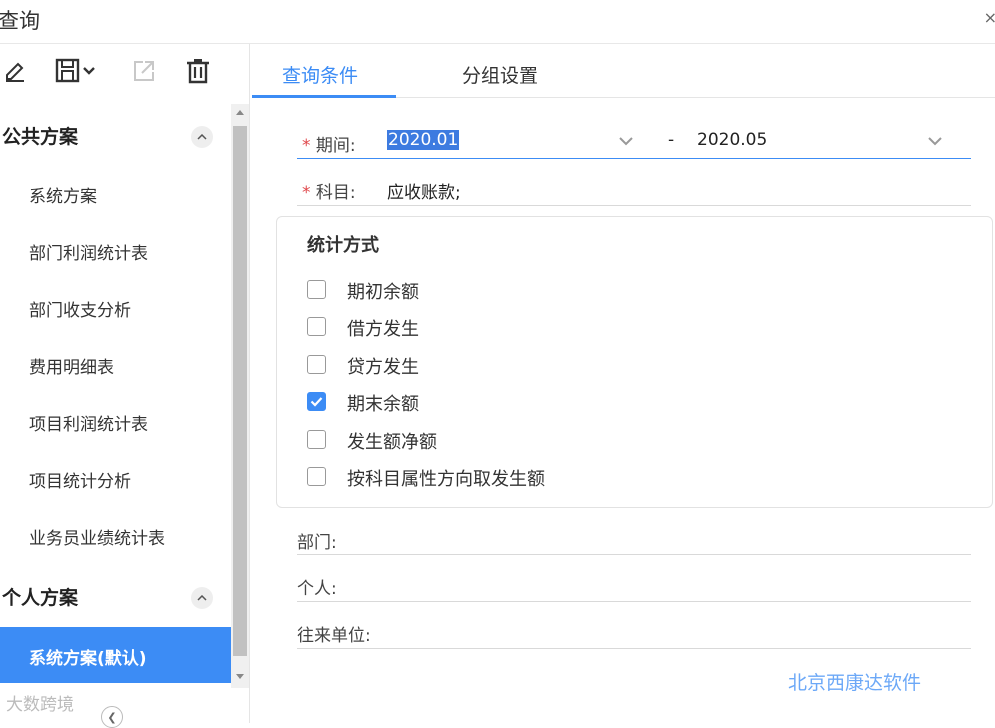 The image size is (995, 728). What do you see at coordinates (334, 636) in the screenshot?
I see `partner-label: 往来单位:` at bounding box center [334, 636].